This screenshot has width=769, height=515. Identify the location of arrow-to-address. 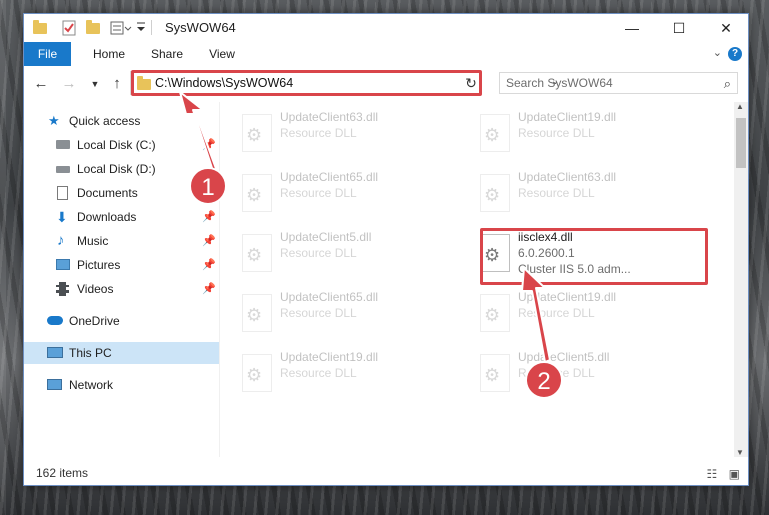
(199, 133).